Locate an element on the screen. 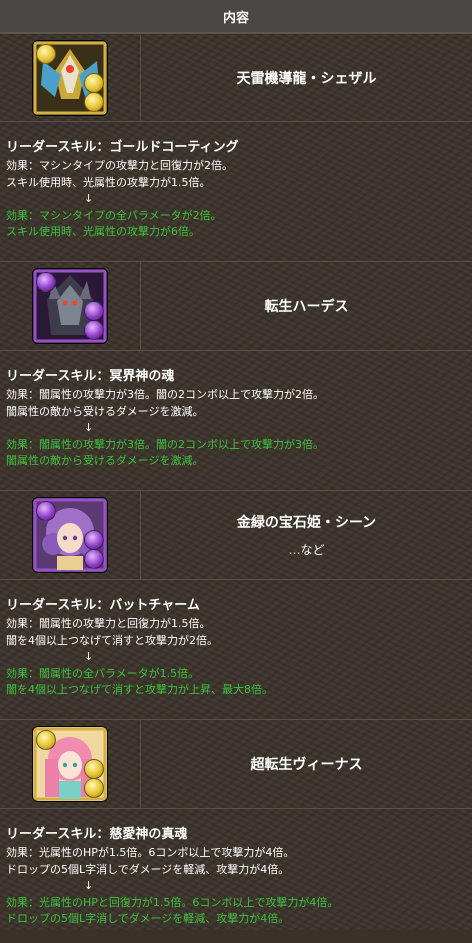 This screenshot has height=943, width=472. character-name: 超転生ヴィーナス is located at coordinates (306, 765).